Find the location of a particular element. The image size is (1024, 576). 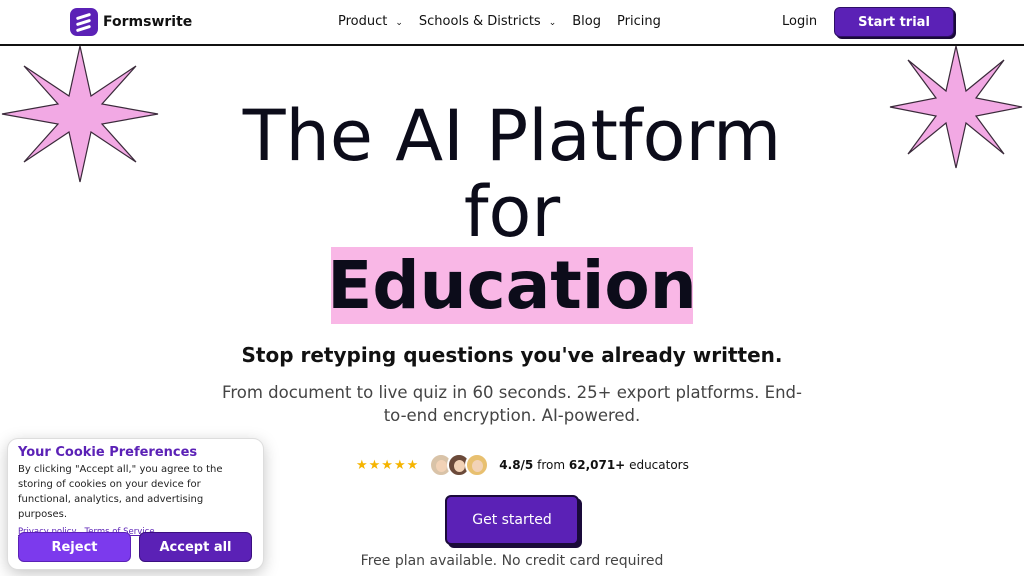

rating-stars-icon: ★★★★★ is located at coordinates (388, 465).